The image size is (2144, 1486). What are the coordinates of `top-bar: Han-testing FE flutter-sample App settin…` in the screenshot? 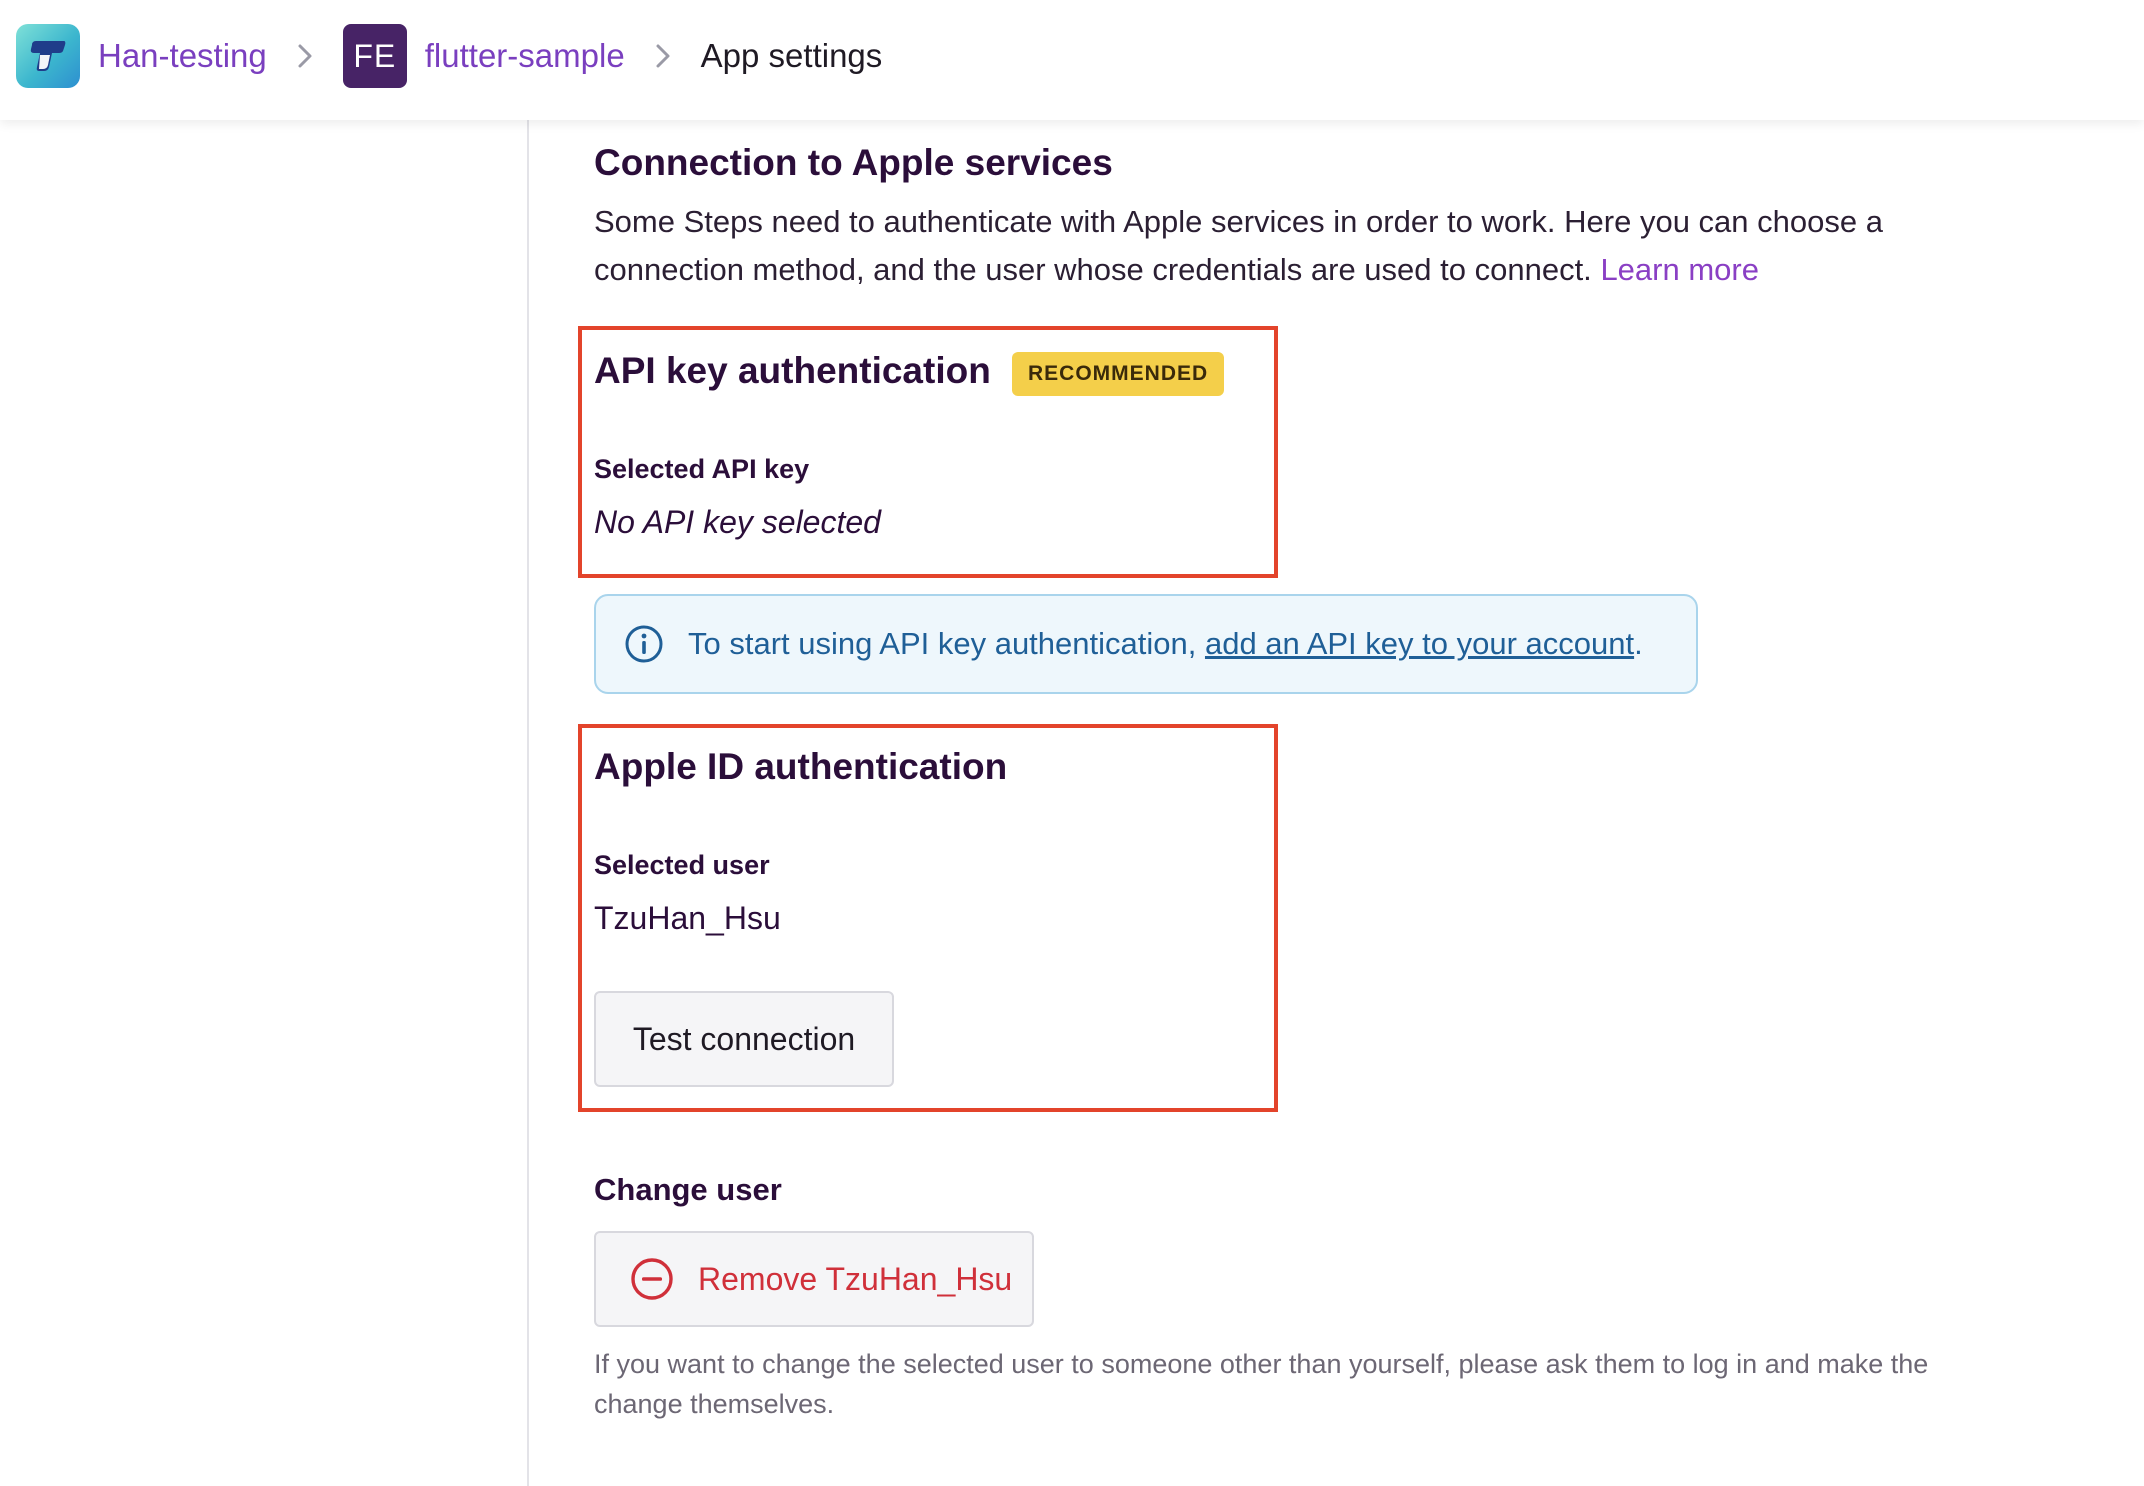 It's located at (1072, 60).